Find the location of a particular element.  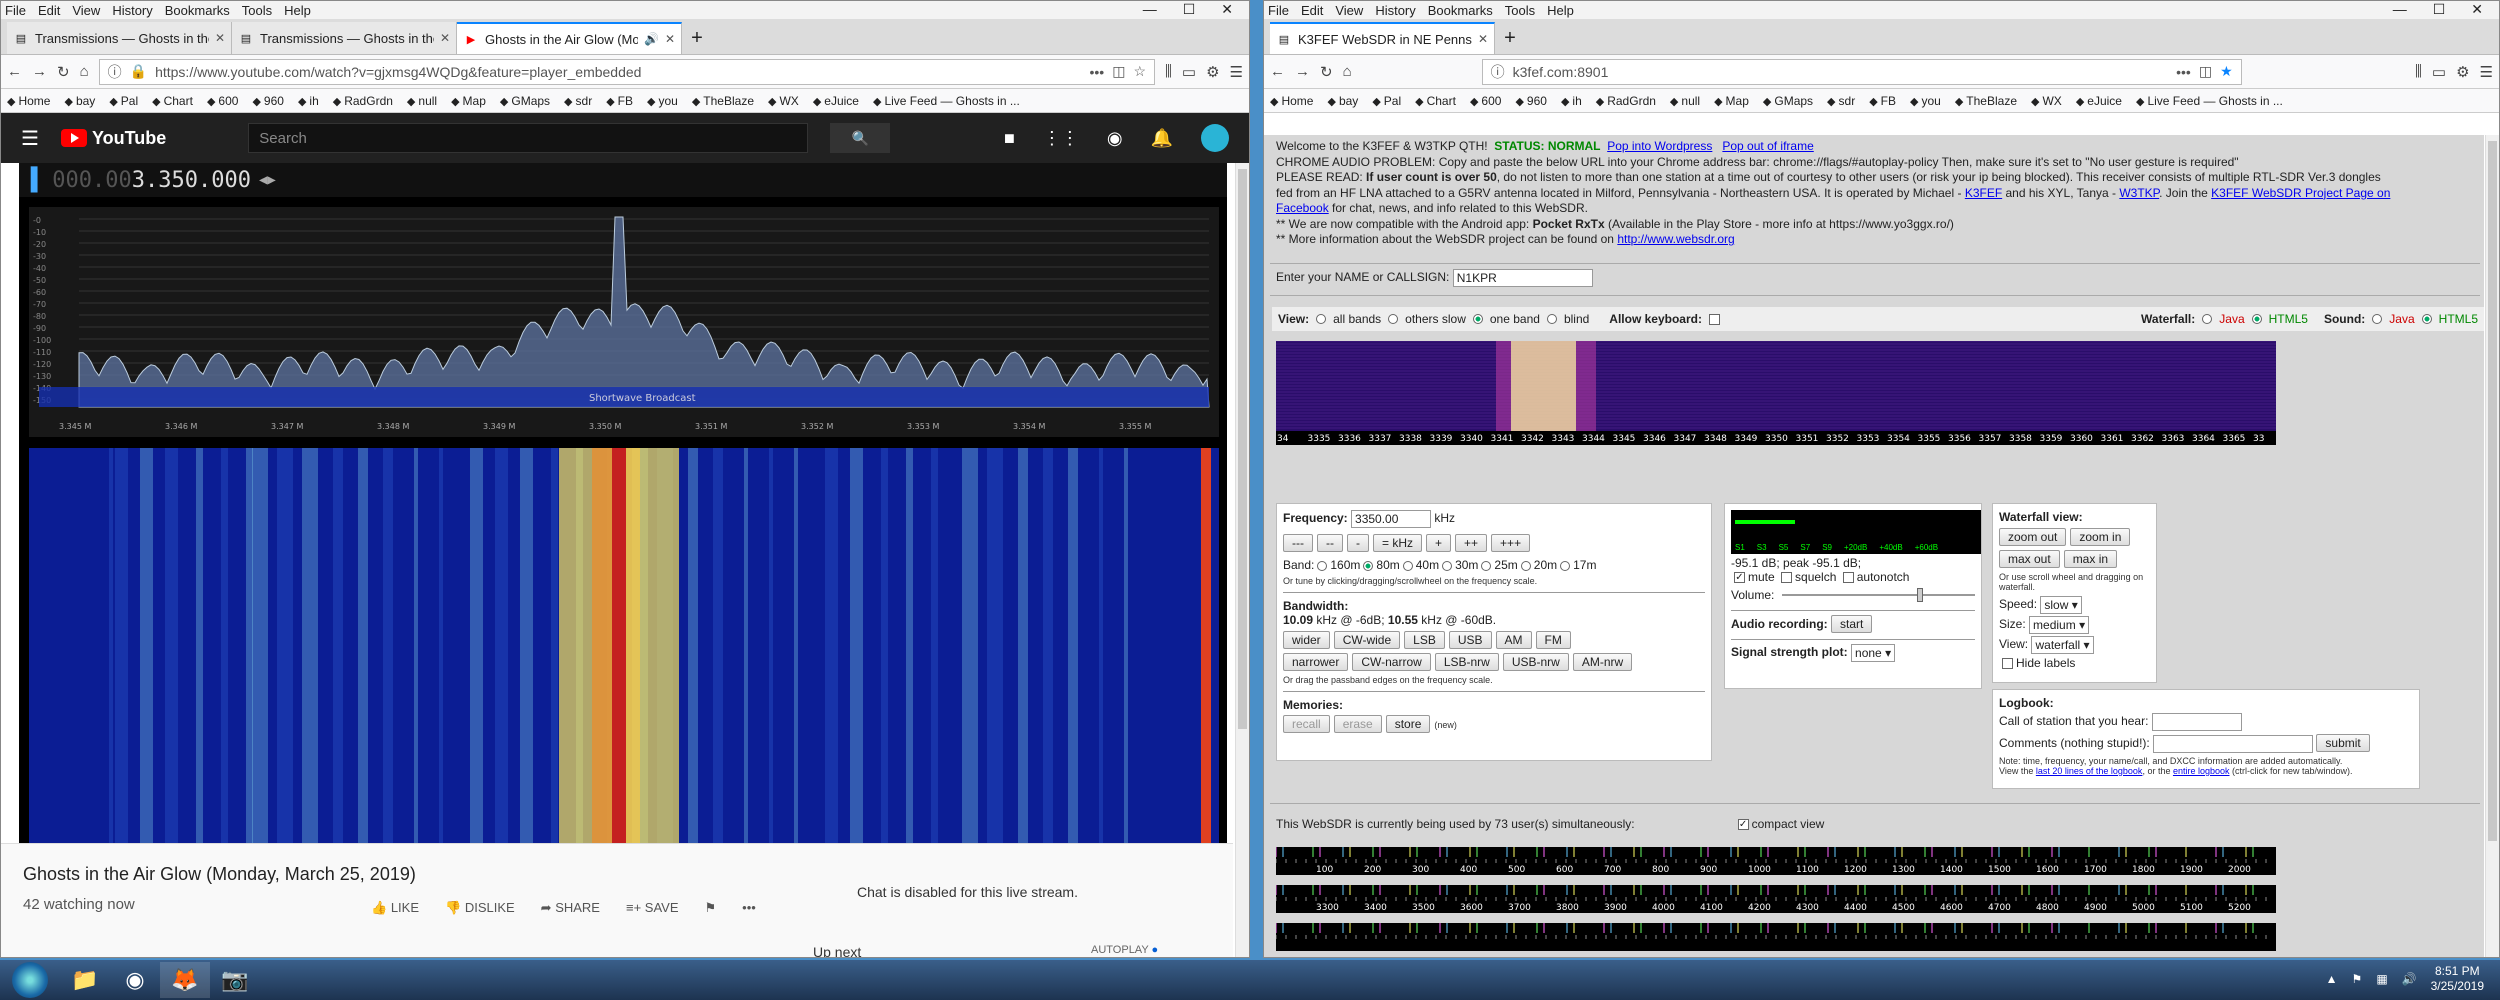

star-icon: ☆ is located at coordinates (1139, 71).